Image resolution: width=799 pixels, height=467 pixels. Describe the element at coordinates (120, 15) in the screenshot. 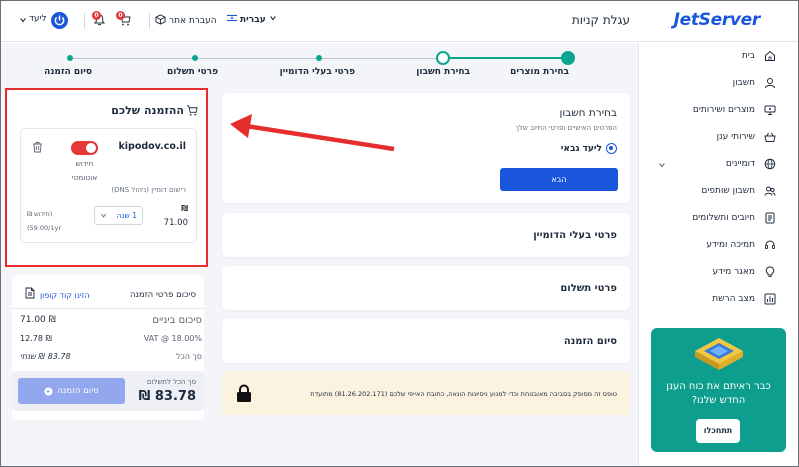

I see `cart-badge: 0` at that location.